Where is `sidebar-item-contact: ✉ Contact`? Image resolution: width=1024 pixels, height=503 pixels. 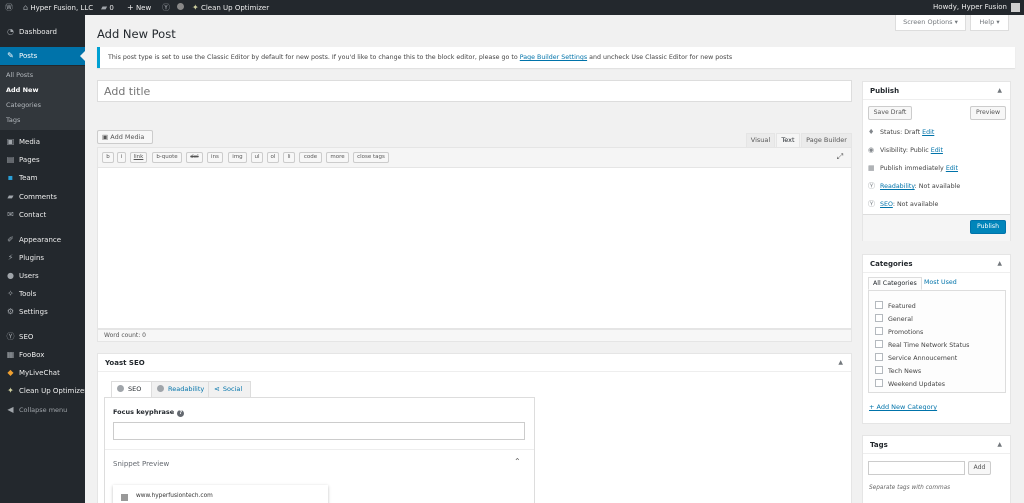 sidebar-item-contact: ✉ Contact is located at coordinates (42, 215).